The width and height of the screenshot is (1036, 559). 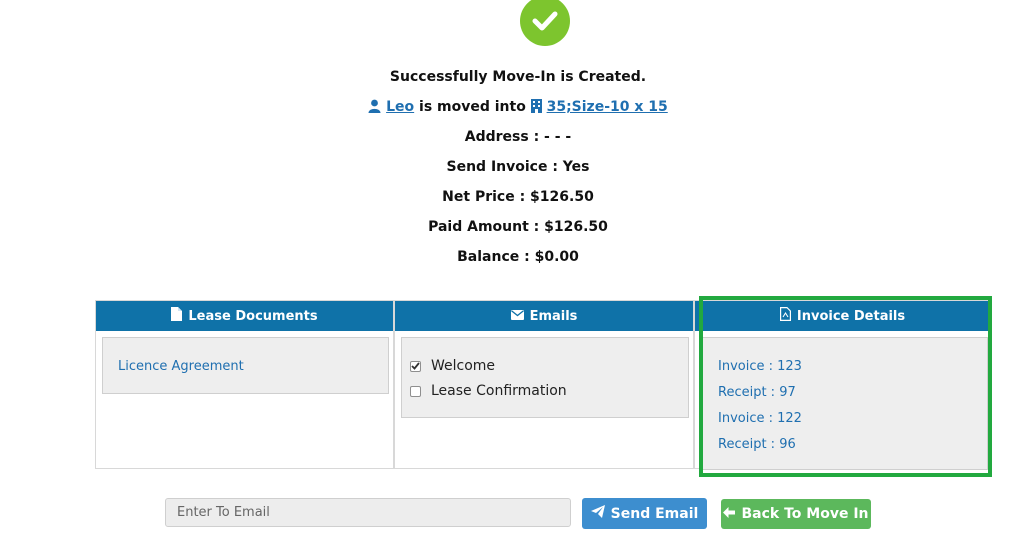 What do you see at coordinates (415, 391) in the screenshot?
I see `lease-confirmation-checkbox` at bounding box center [415, 391].